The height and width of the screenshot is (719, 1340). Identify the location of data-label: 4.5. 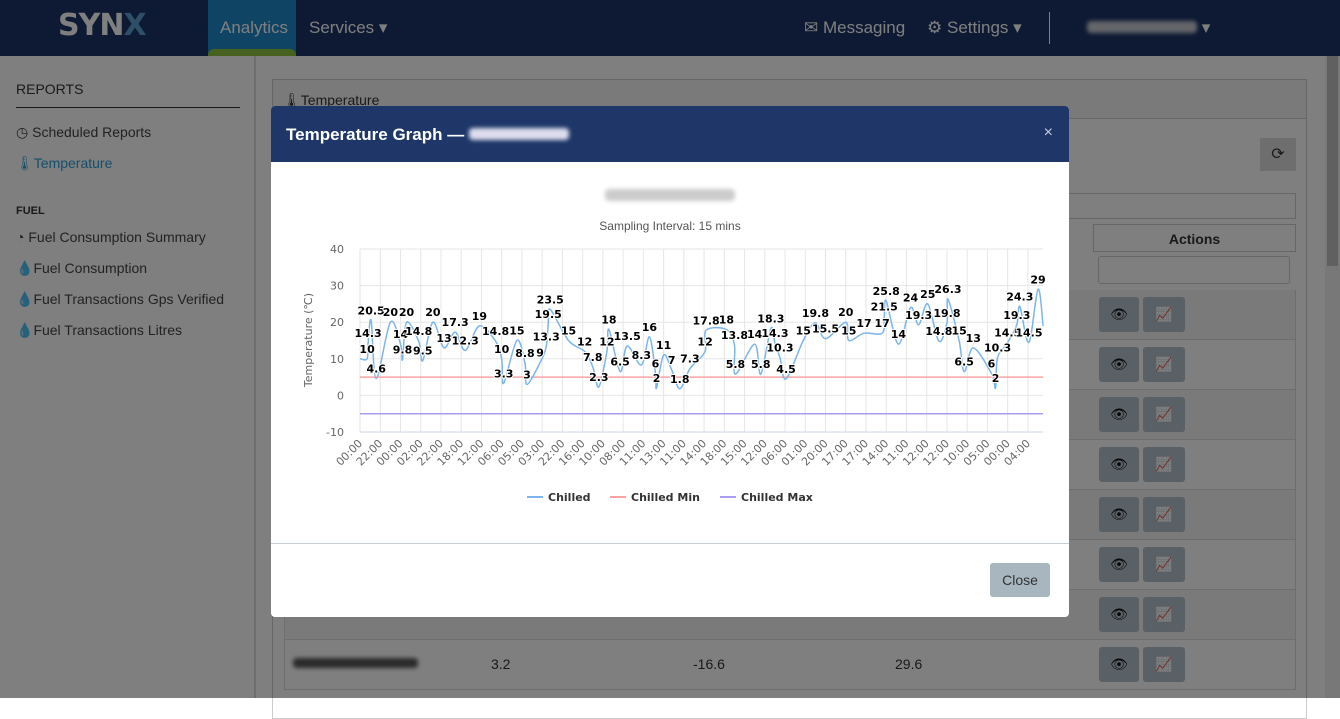
(786, 369).